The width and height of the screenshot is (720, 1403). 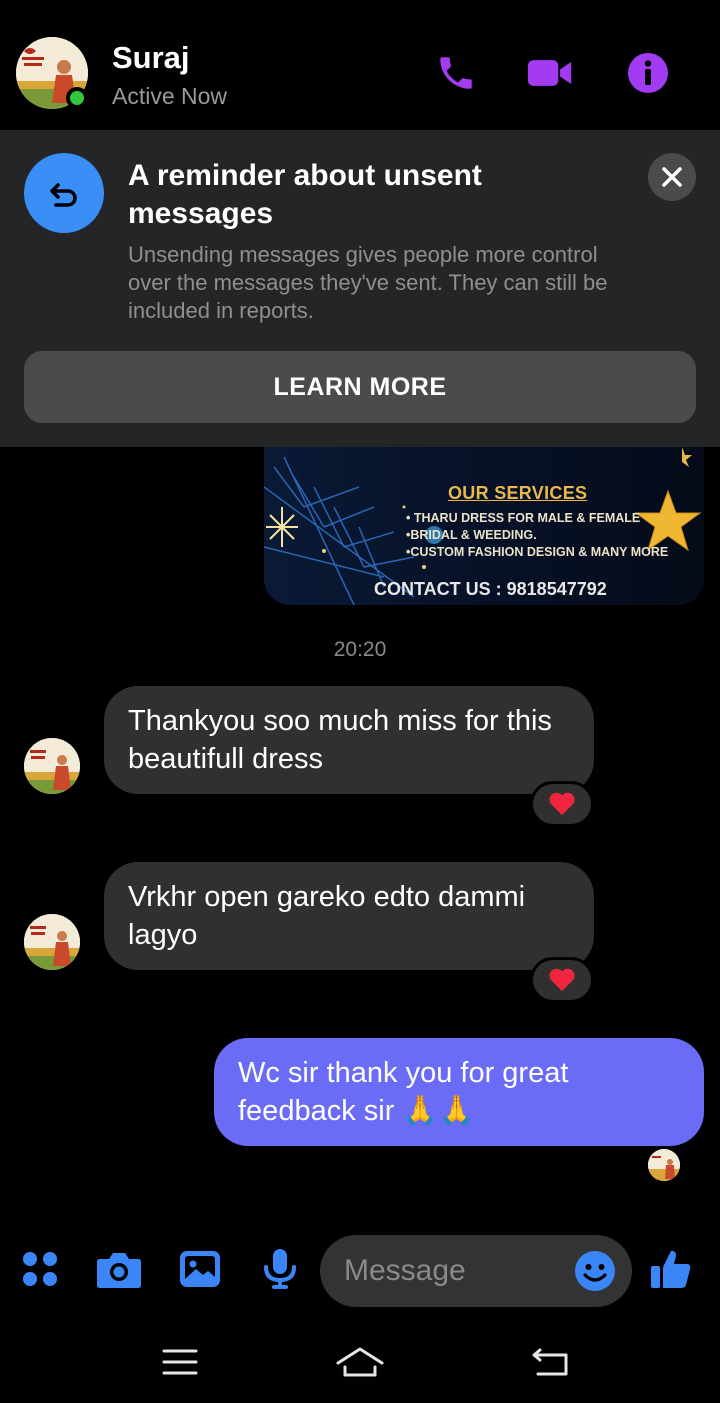 I want to click on chat-header: Suraj Active Now, so click(x=360, y=65).